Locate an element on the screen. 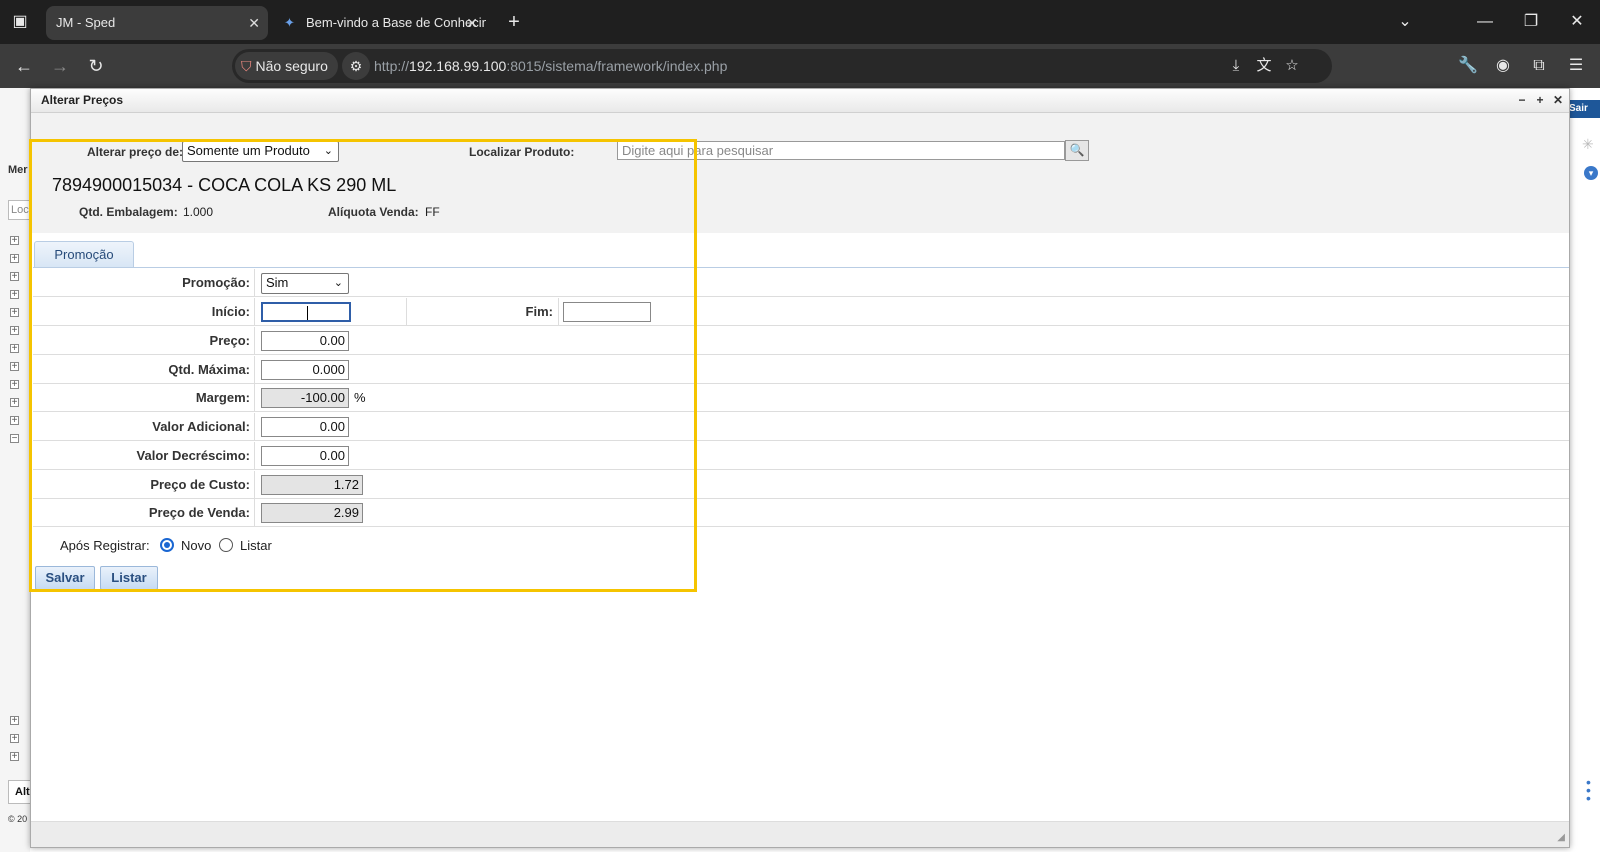 The image size is (1600, 852). aliquota-venda-label: Alíquota Venda: is located at coordinates (373, 212).